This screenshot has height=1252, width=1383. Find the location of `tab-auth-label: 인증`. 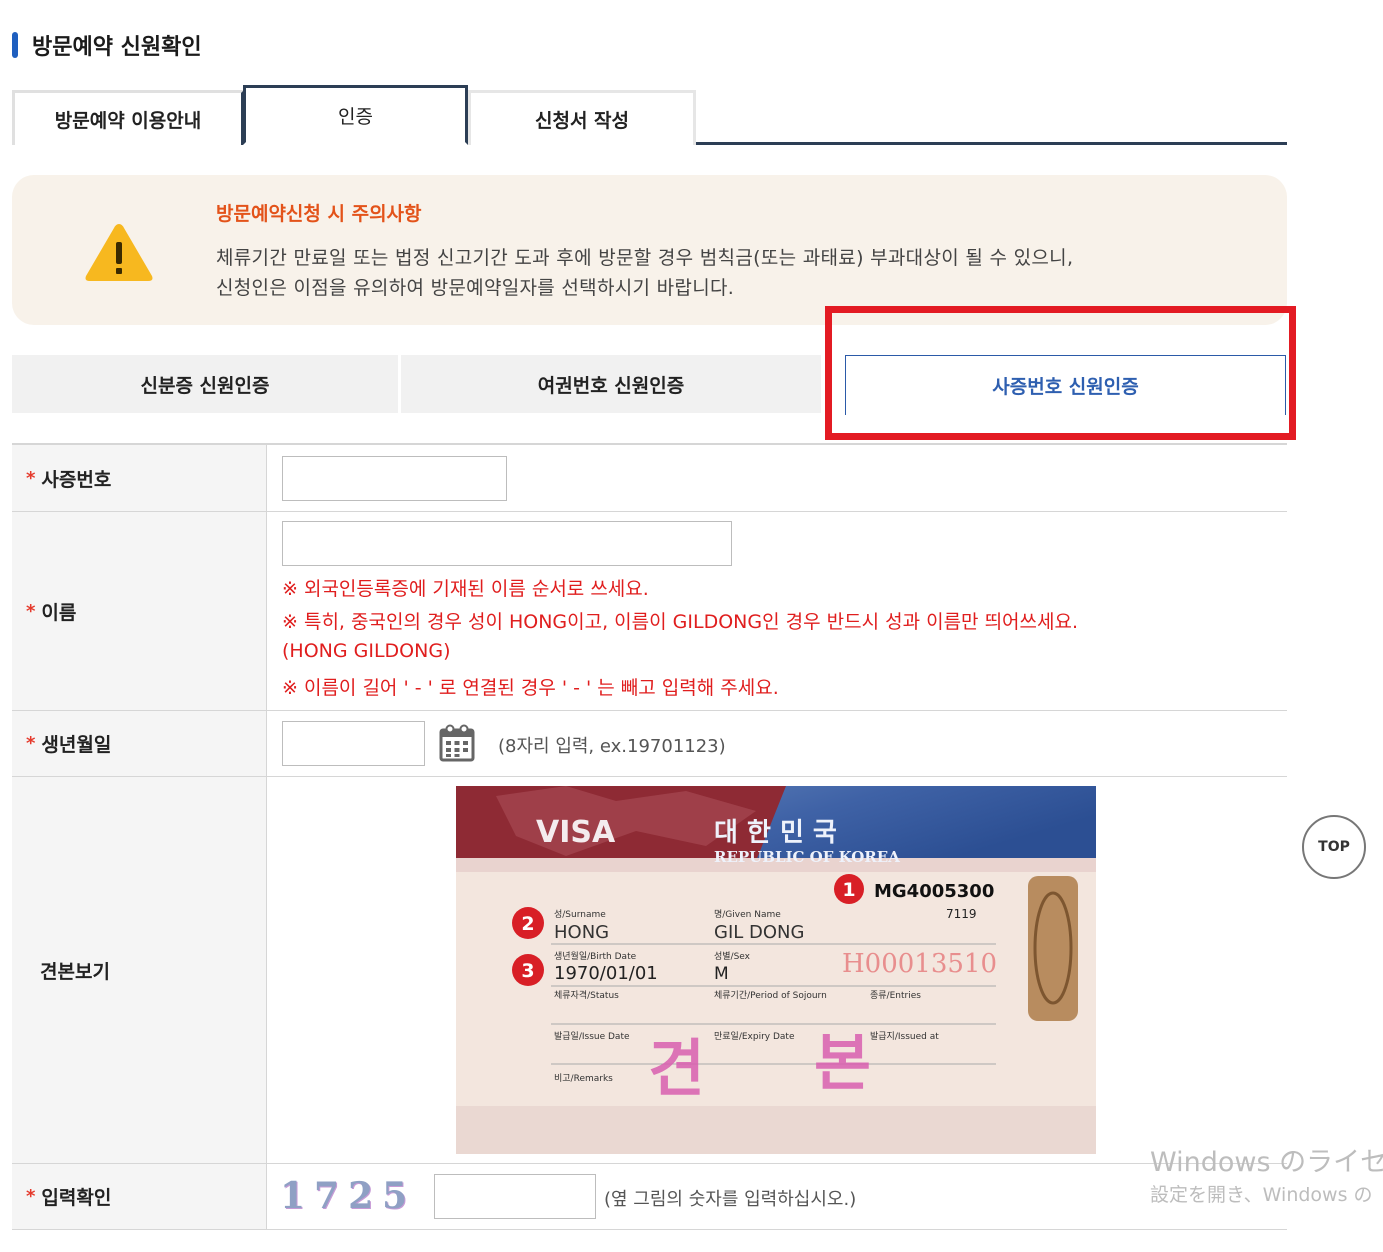

tab-auth-label: 인증 is located at coordinates (355, 116).